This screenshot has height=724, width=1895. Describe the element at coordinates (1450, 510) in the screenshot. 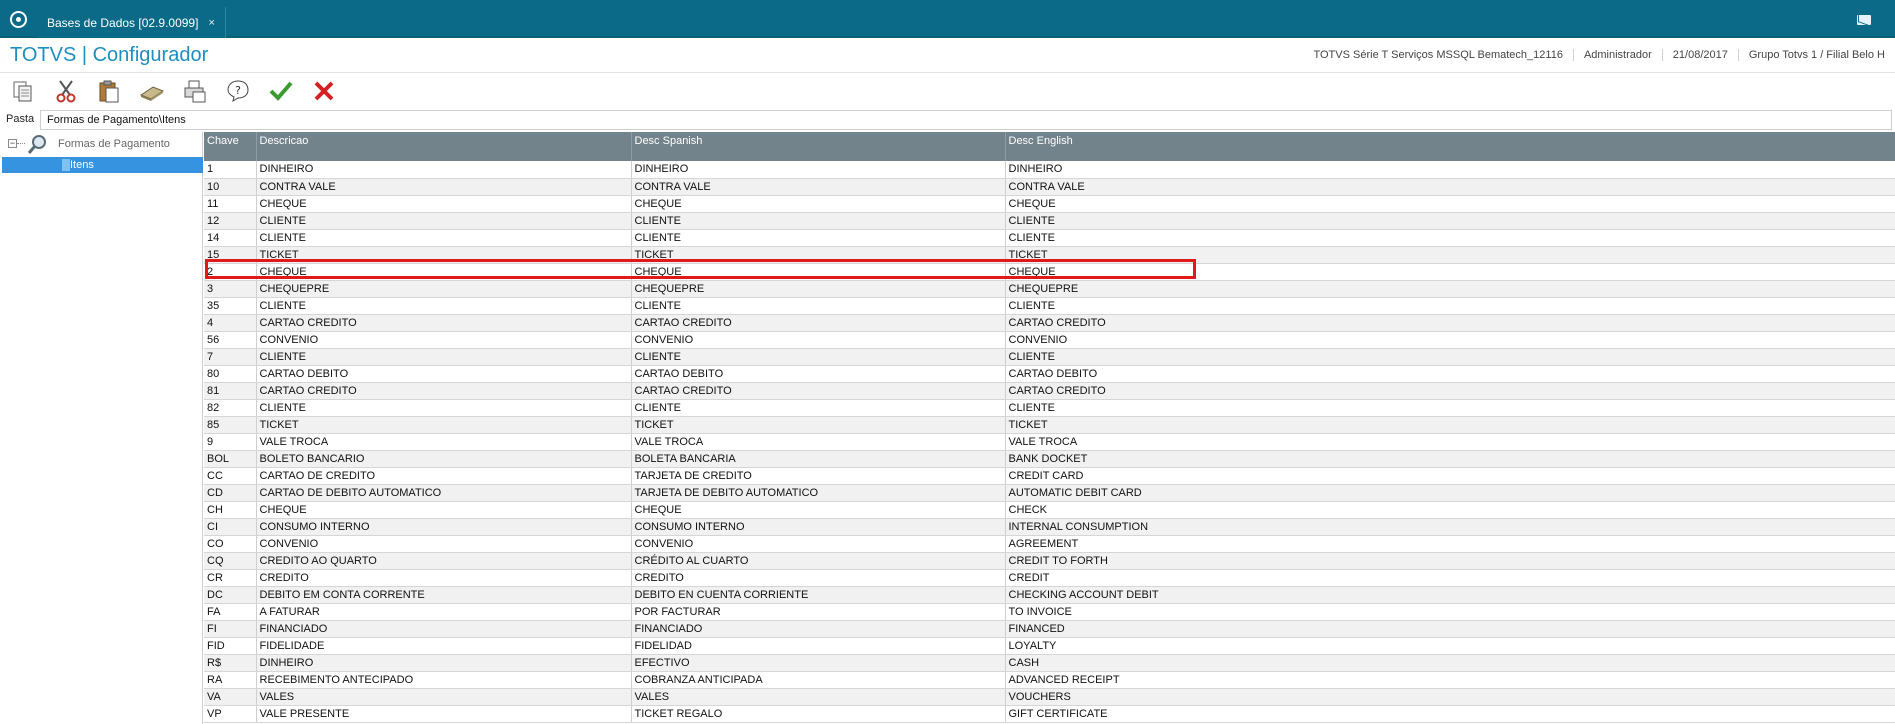

I see `table-cell: CHECK` at that location.